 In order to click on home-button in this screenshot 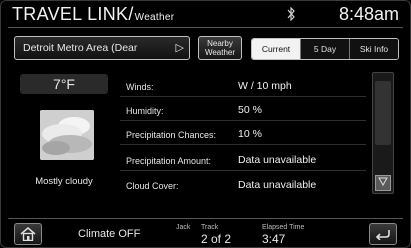, I will do `click(28, 234)`.